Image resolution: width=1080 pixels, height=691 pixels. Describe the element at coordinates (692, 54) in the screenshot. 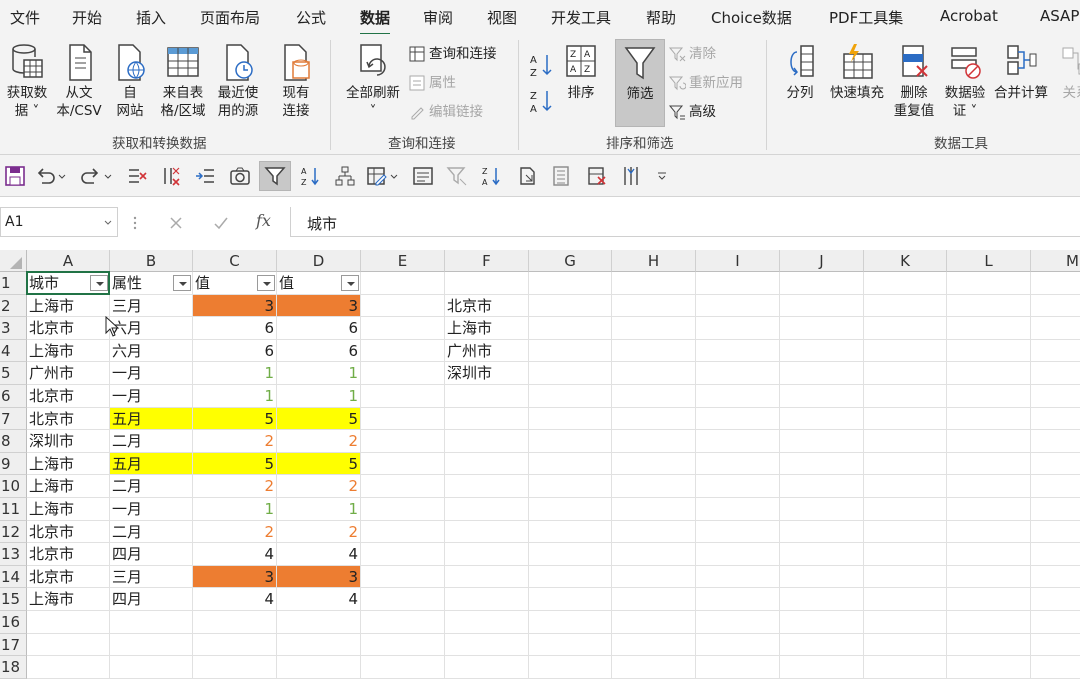

I see `clear-filter-button: 清除` at that location.